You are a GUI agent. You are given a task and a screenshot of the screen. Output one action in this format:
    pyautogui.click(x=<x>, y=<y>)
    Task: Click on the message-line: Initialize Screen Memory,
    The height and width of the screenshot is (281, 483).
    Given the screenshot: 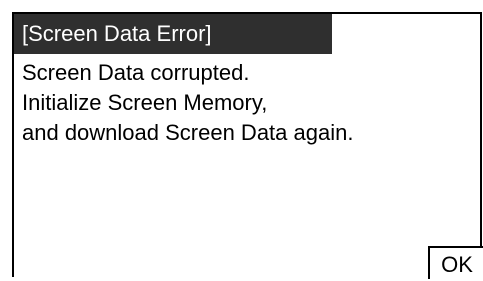 What is the action you would take?
    pyautogui.click(x=145, y=102)
    